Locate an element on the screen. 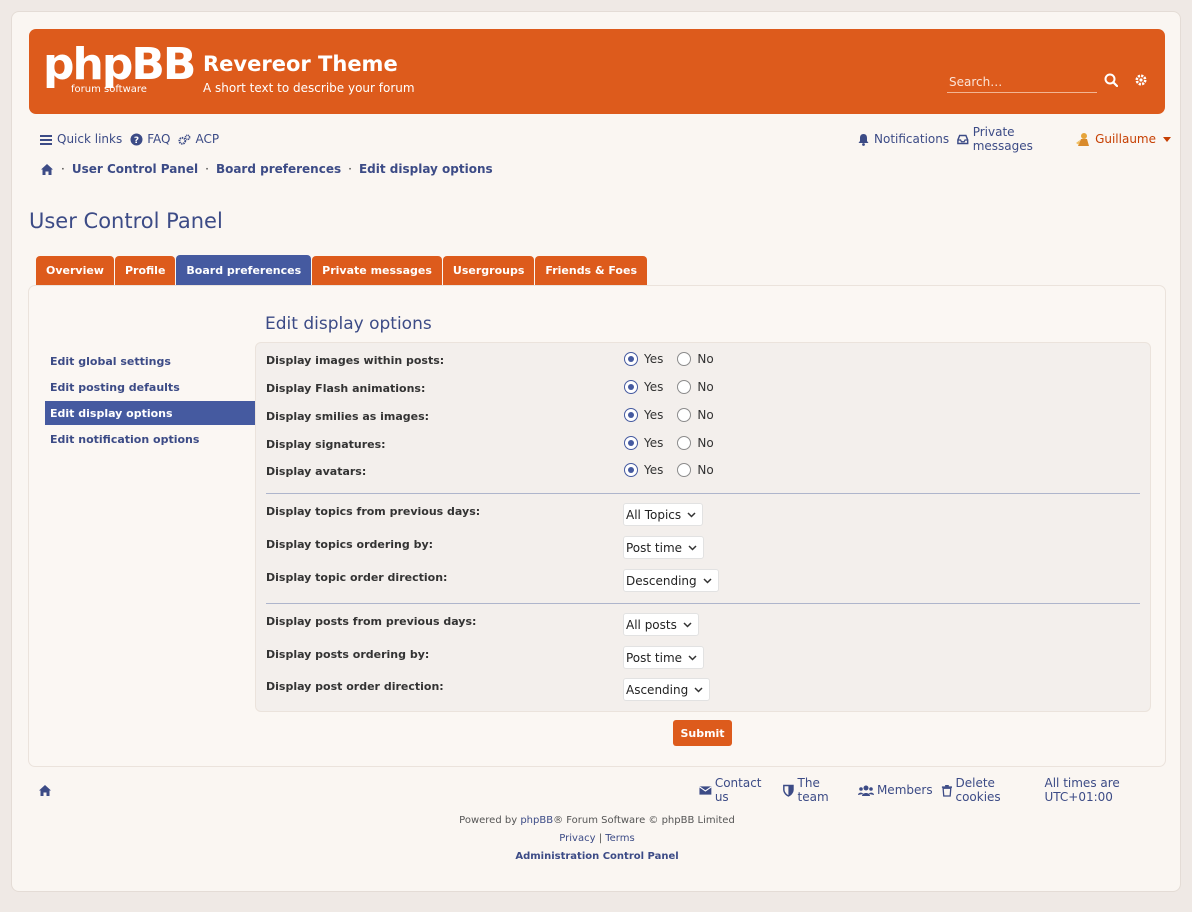 The width and height of the screenshot is (1192, 912). option-label: Display topics ordering by: is located at coordinates (350, 544).